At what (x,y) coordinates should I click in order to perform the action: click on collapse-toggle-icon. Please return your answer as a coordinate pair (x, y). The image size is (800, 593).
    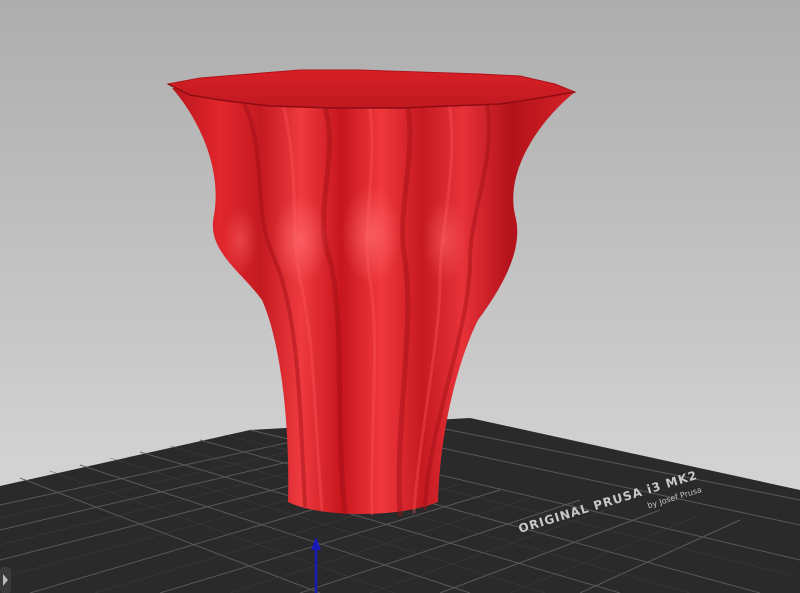
    Looking at the image, I should click on (5, 580).